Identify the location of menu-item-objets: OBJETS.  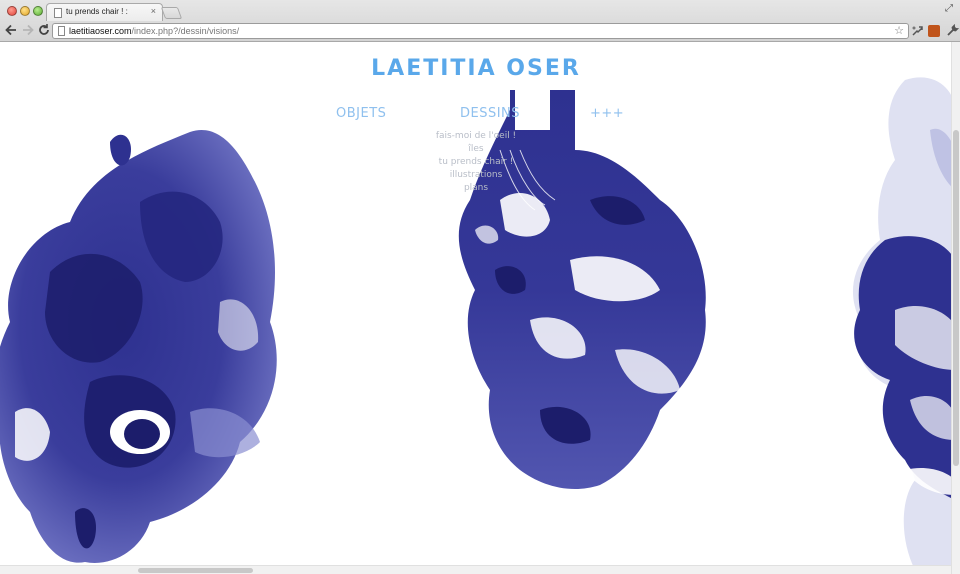
(361, 113).